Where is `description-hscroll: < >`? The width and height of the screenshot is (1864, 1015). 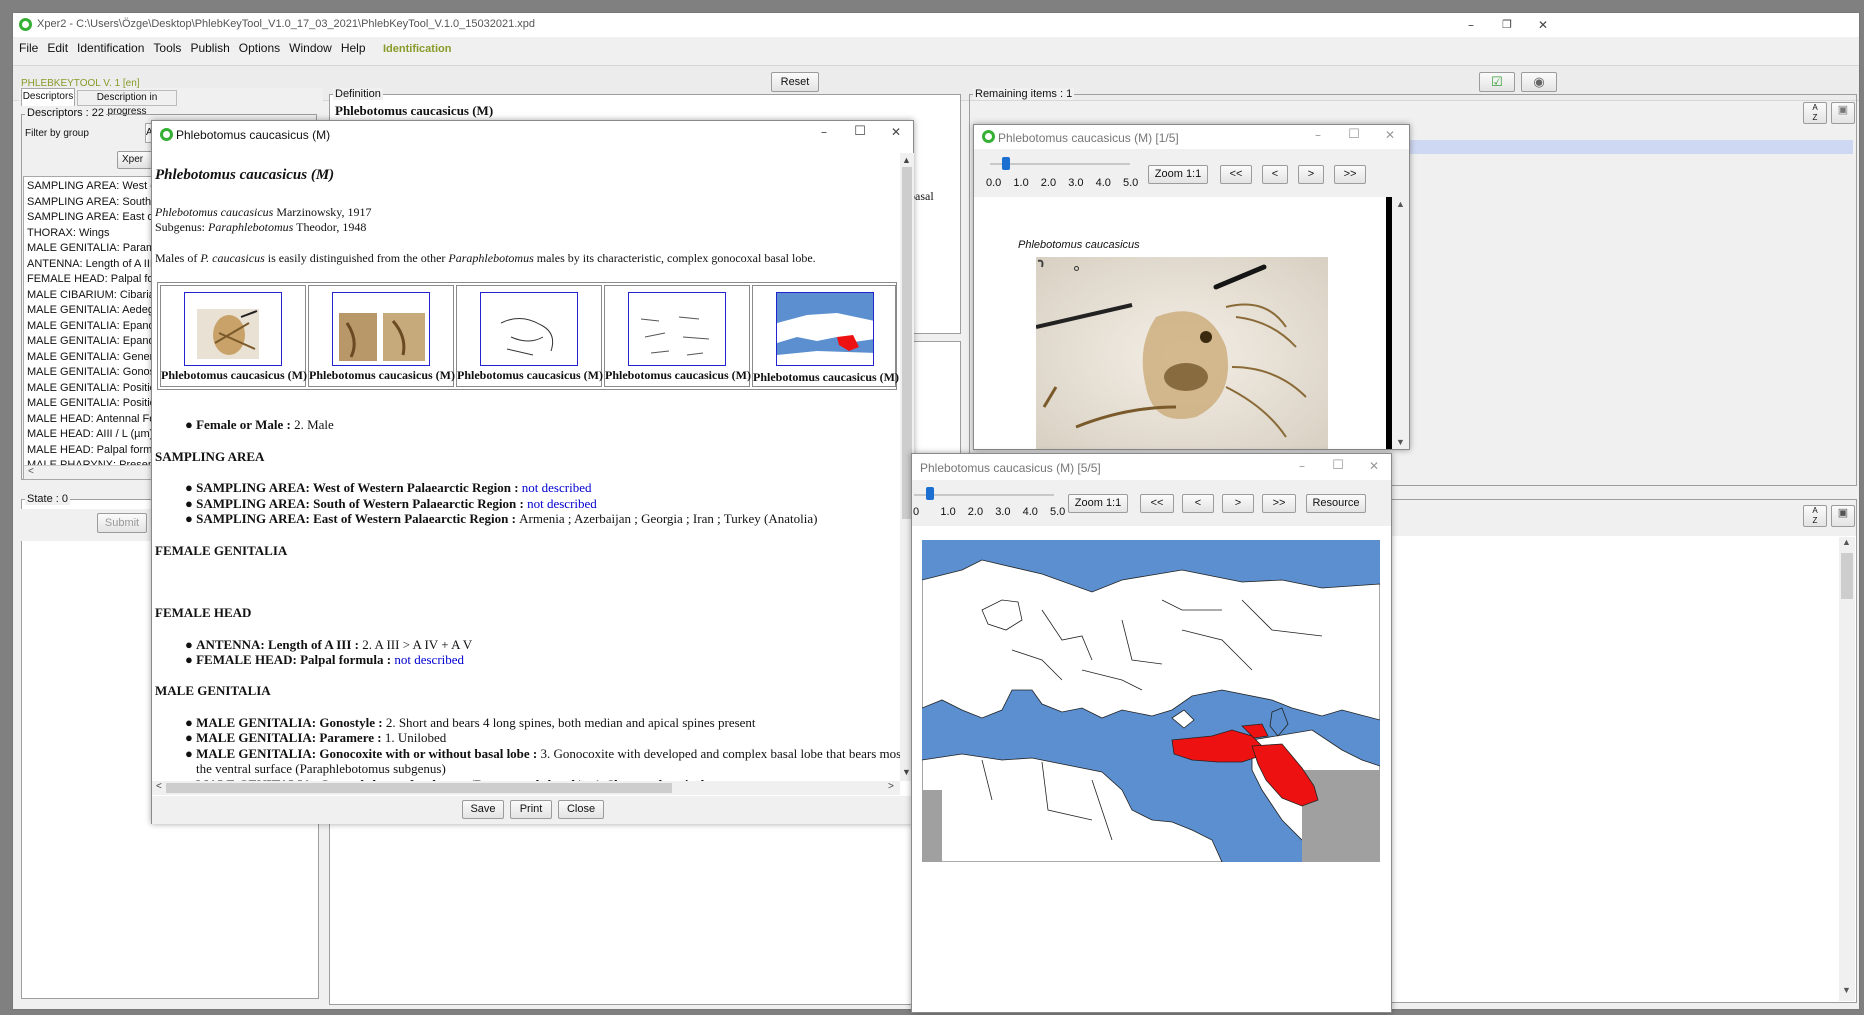 description-hscroll: < > is located at coordinates (526, 788).